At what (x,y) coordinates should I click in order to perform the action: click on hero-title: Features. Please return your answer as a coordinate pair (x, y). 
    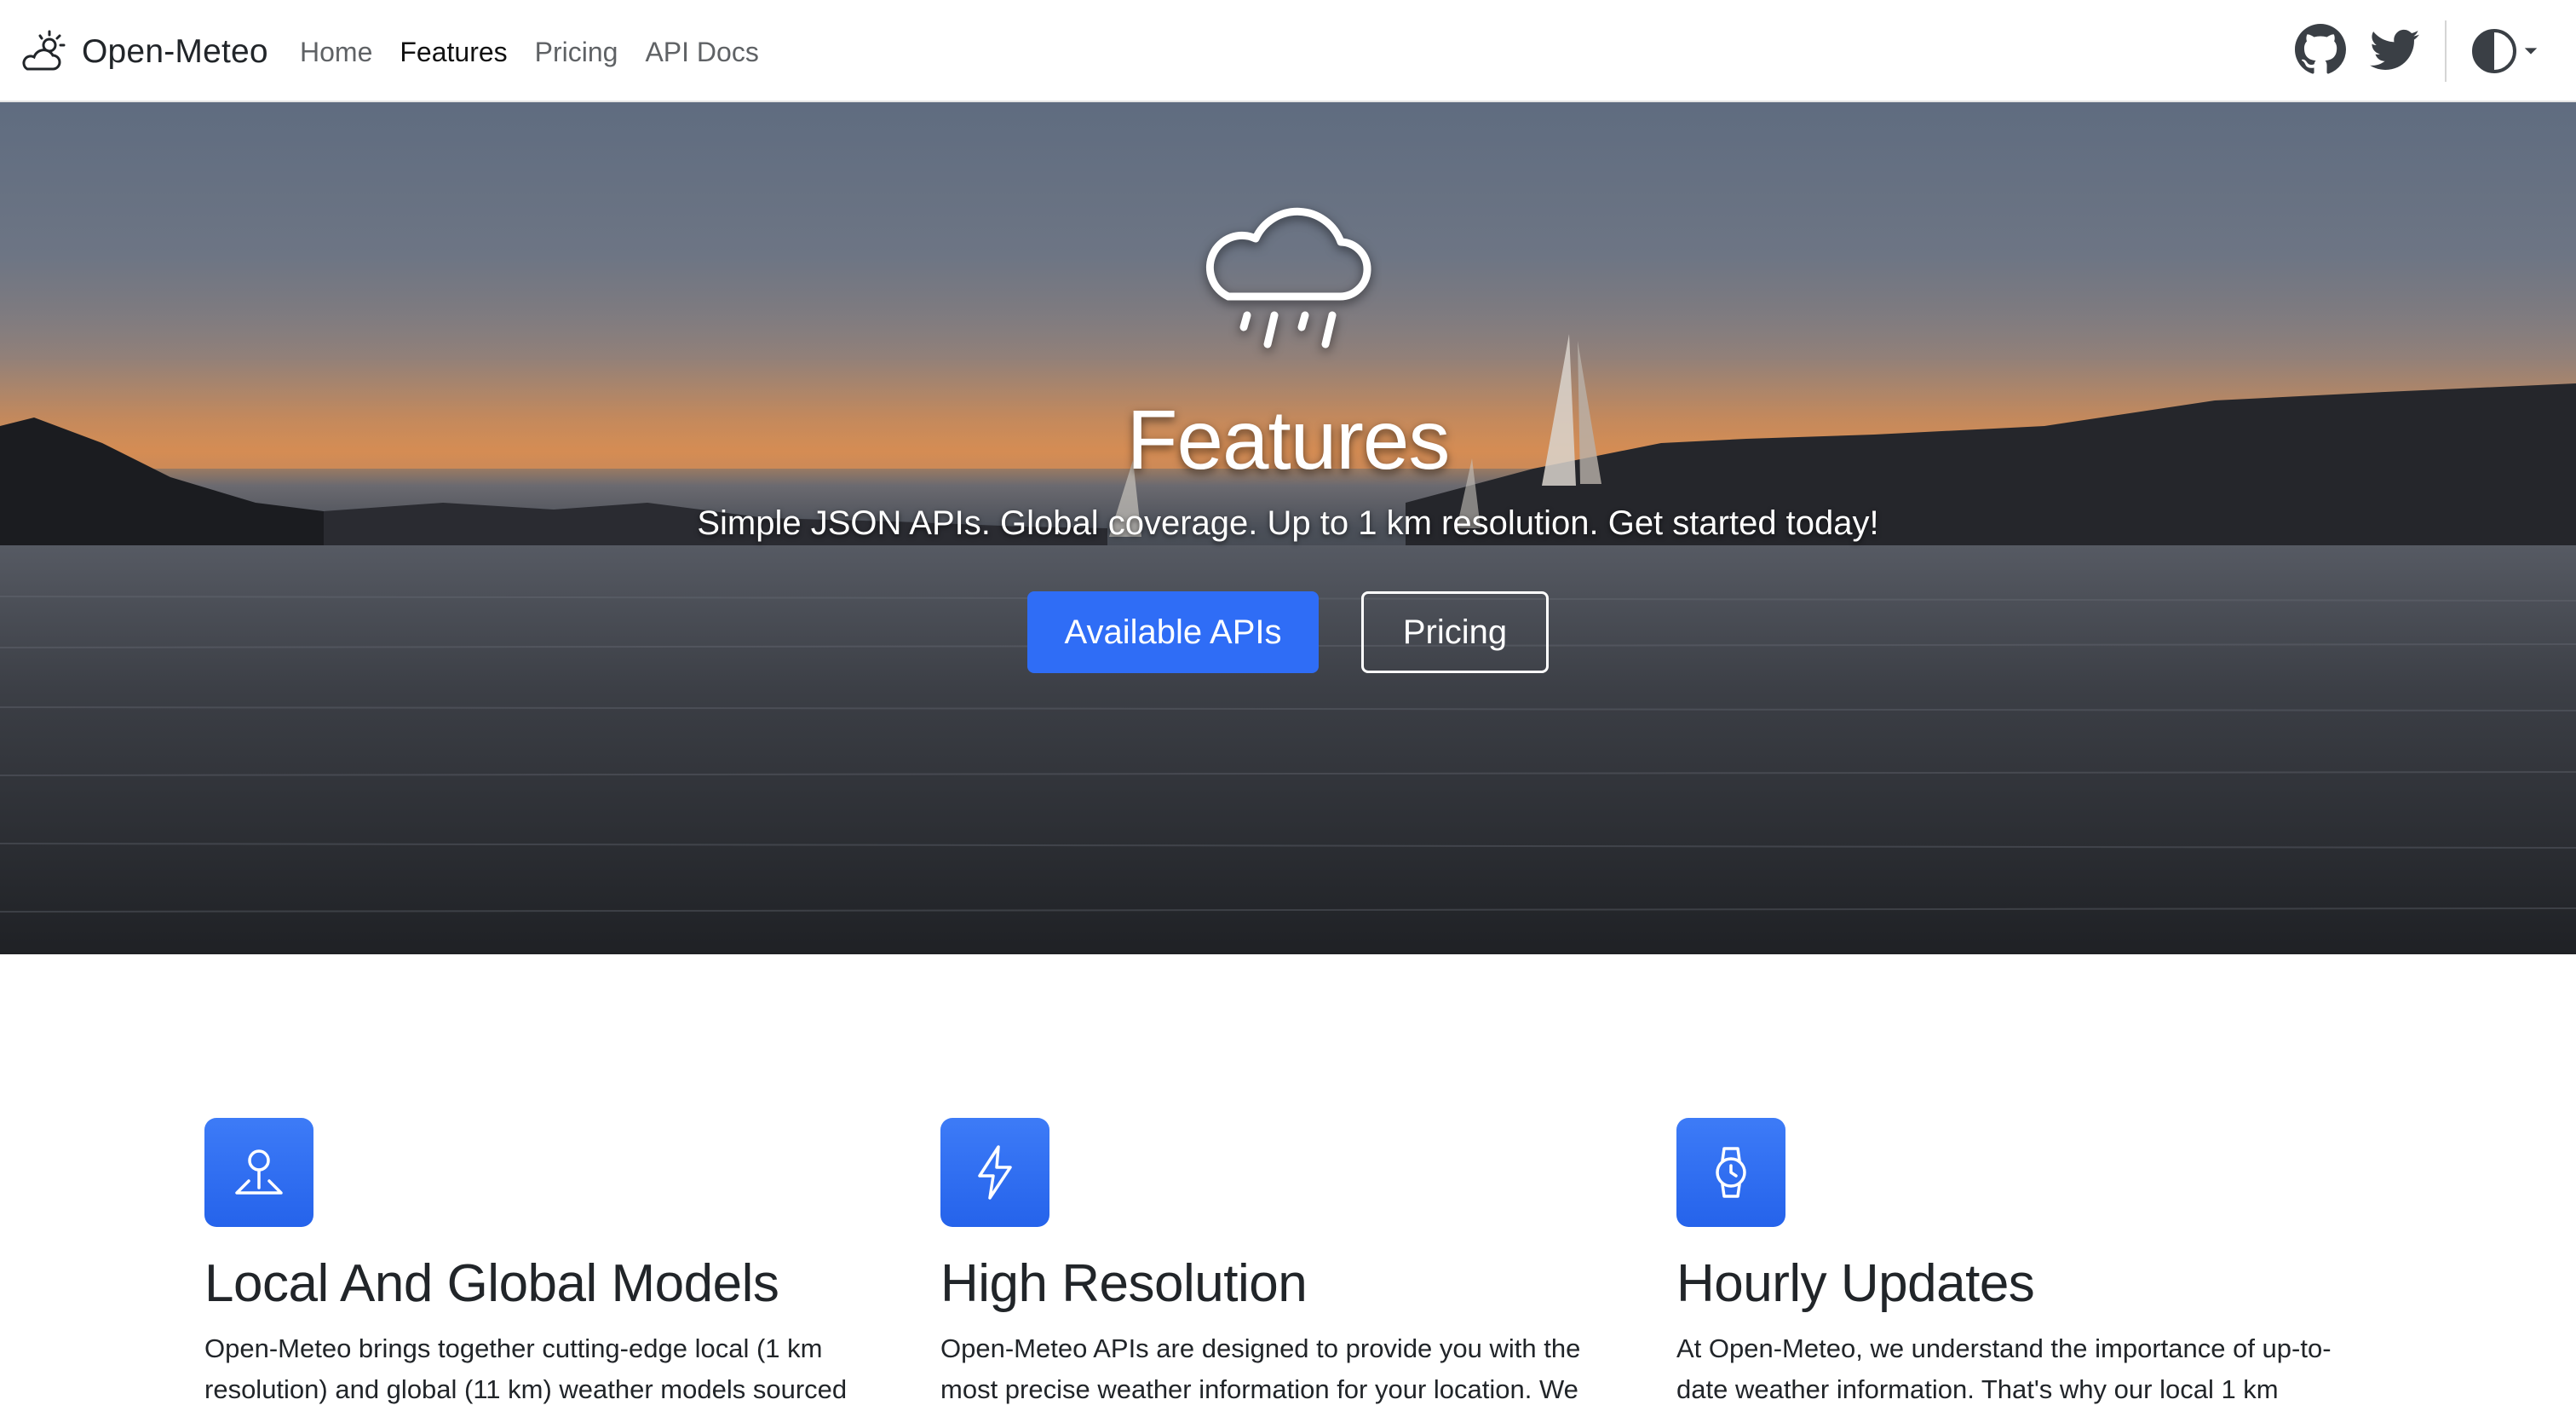
    Looking at the image, I should click on (1288, 440).